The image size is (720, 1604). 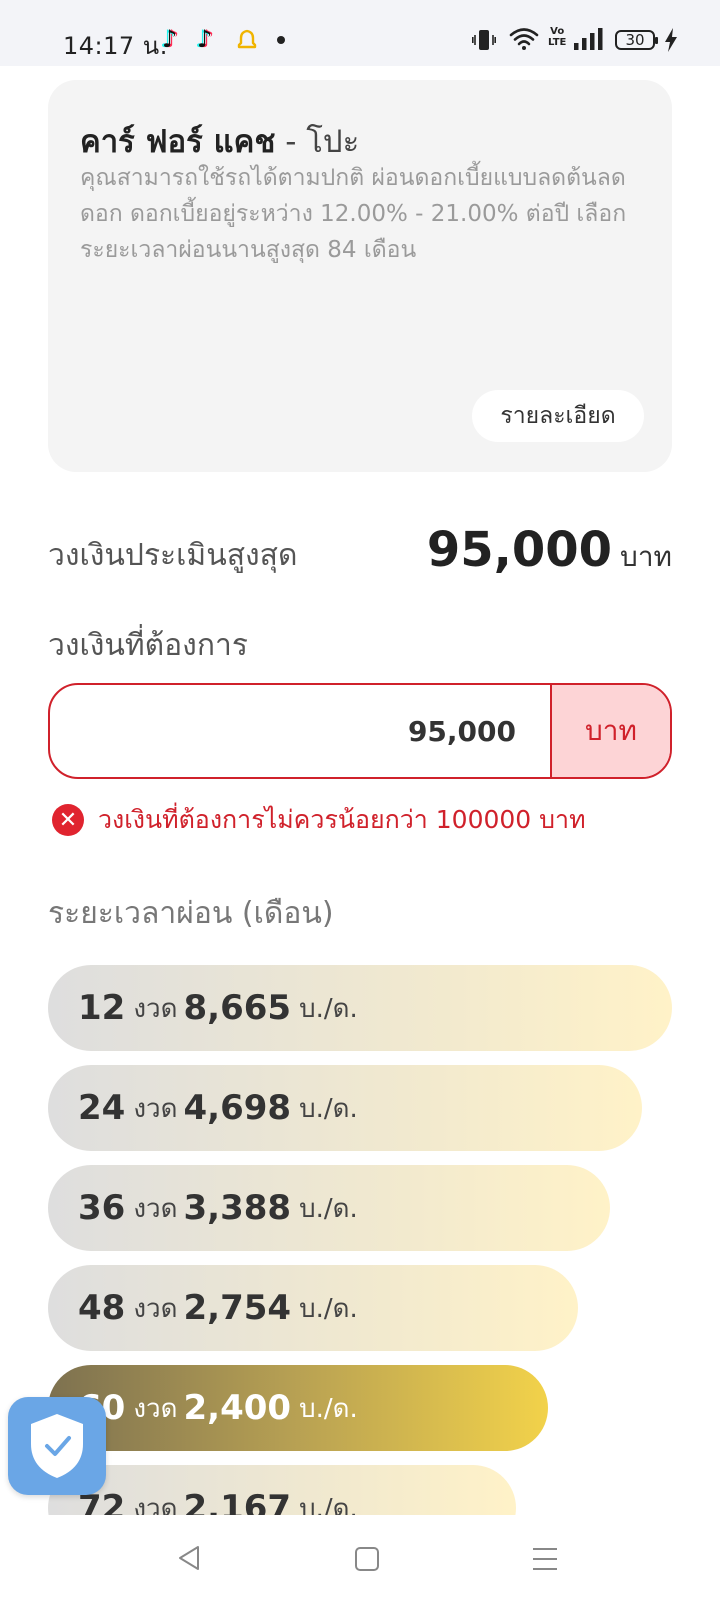 I want to click on product-title-suffix: - โปะ, so click(x=317, y=142).